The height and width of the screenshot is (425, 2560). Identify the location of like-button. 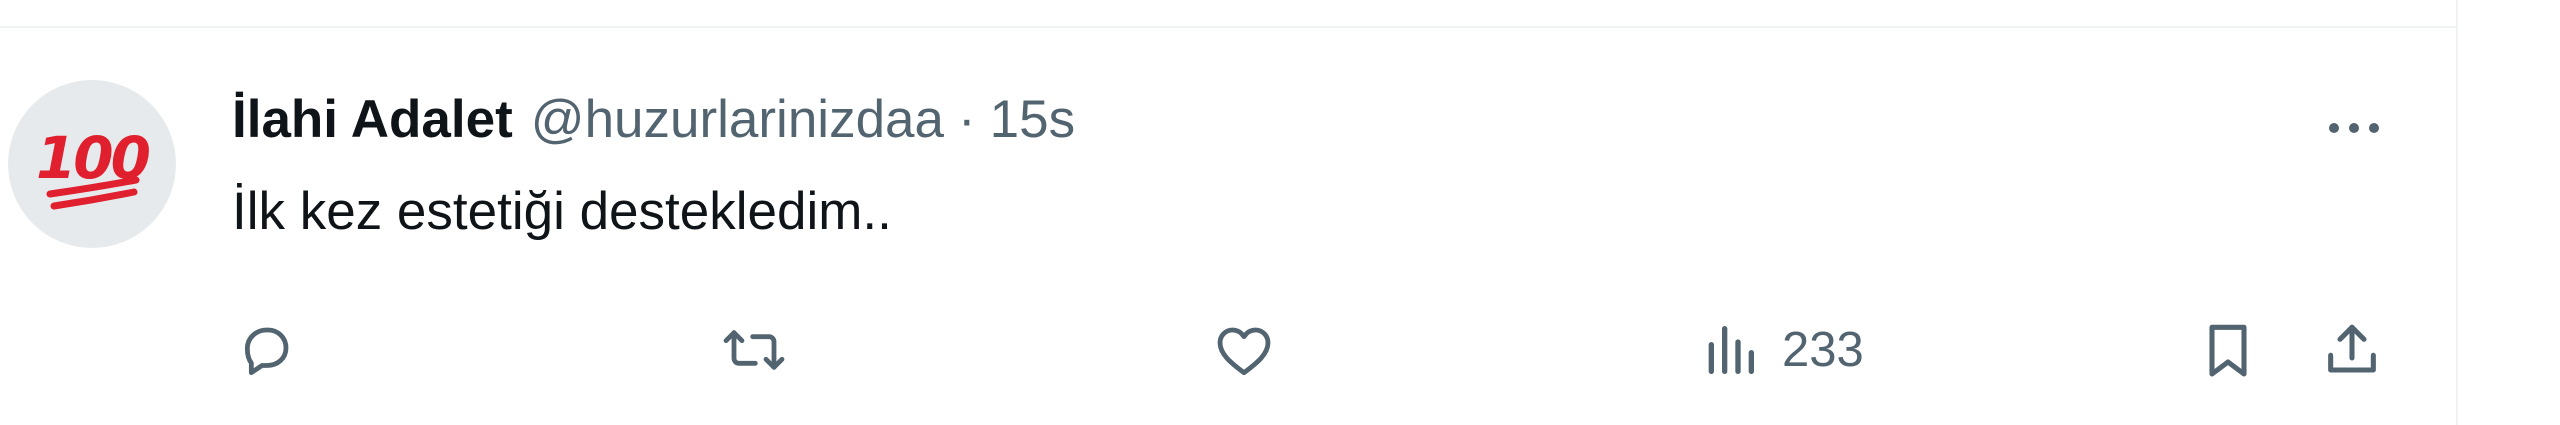
(1244, 350).